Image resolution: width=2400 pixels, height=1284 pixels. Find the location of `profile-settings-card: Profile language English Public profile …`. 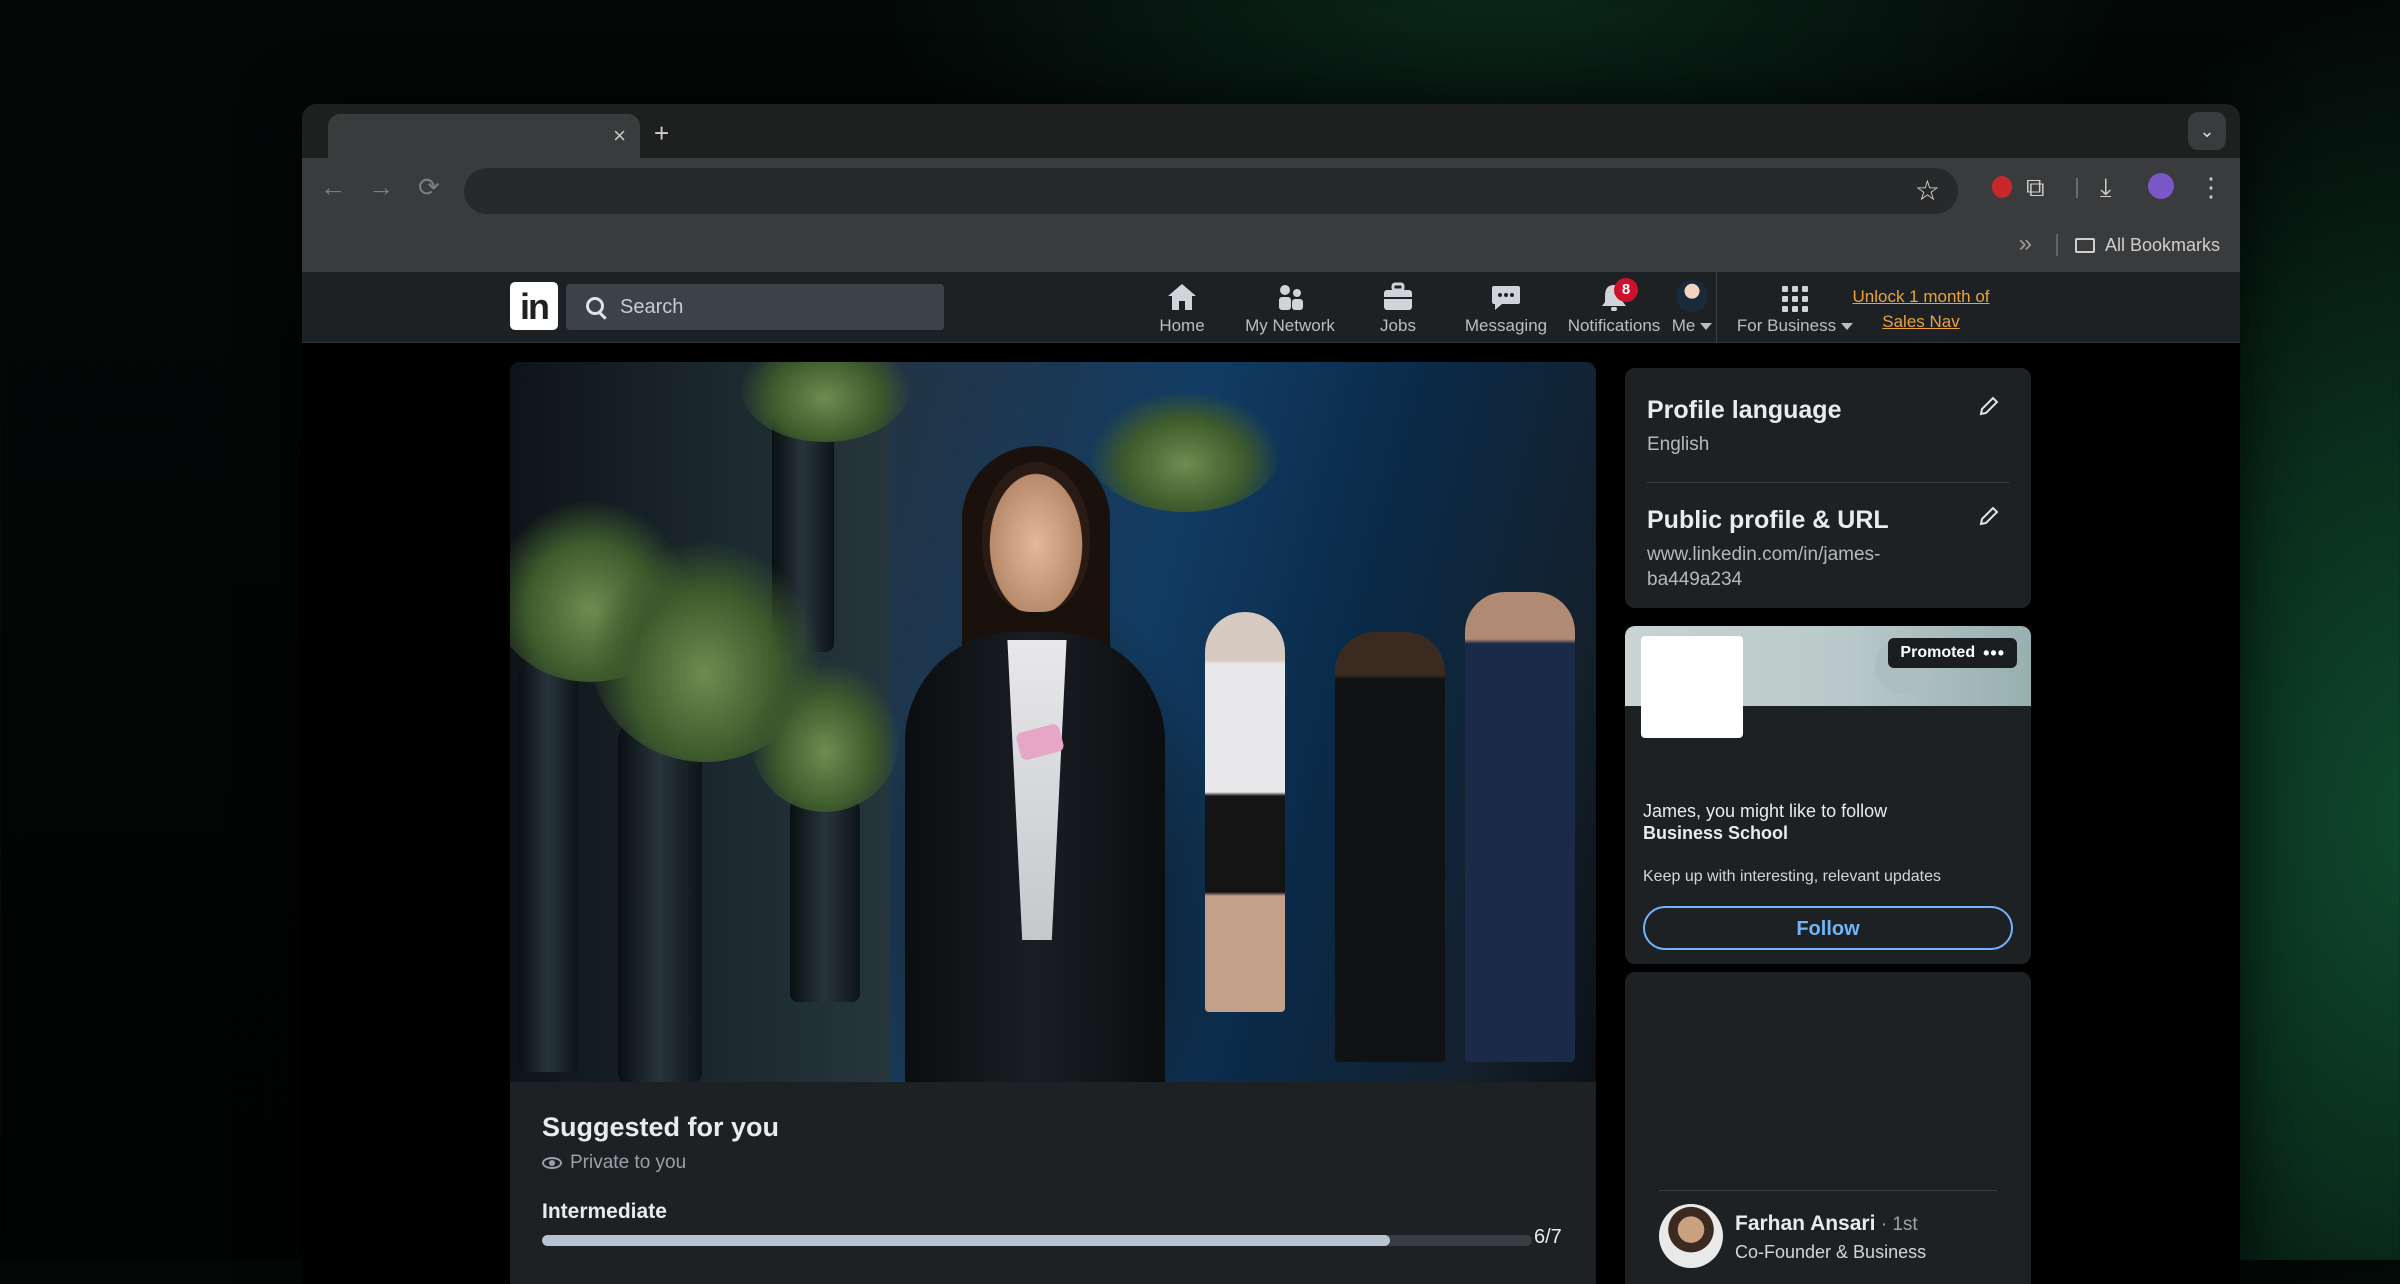

profile-settings-card: Profile language English Public profile … is located at coordinates (1828, 488).